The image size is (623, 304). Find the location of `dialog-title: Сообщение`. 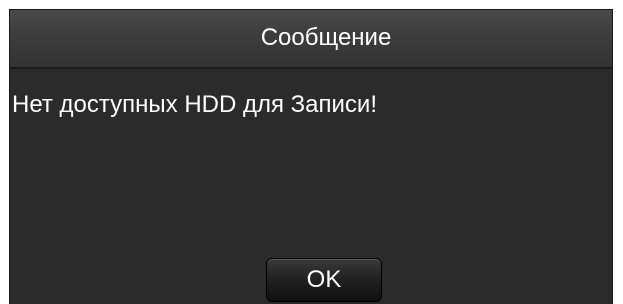

dialog-title: Сообщение is located at coordinates (326, 37).